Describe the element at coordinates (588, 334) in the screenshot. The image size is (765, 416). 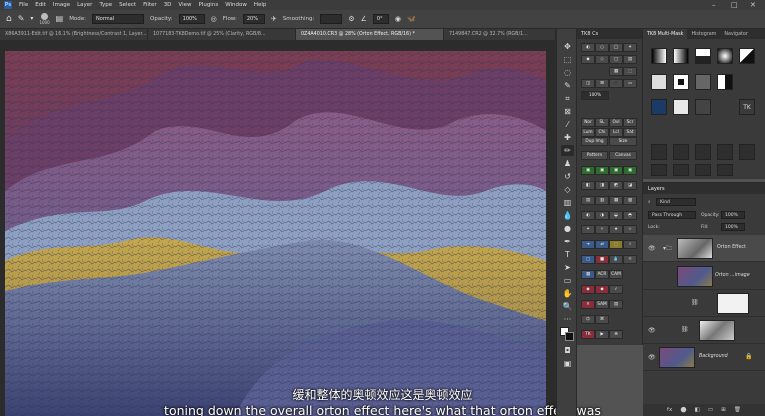
I see `tk8-tk-logo-icon: TK` at that location.